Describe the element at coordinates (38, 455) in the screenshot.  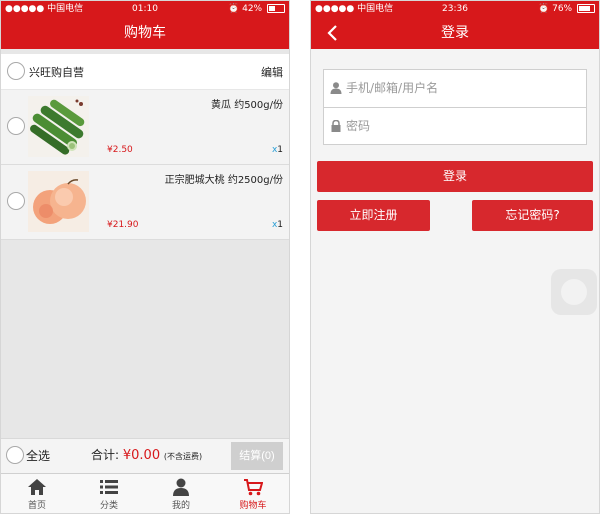
I see `select-all-label: 全选` at that location.